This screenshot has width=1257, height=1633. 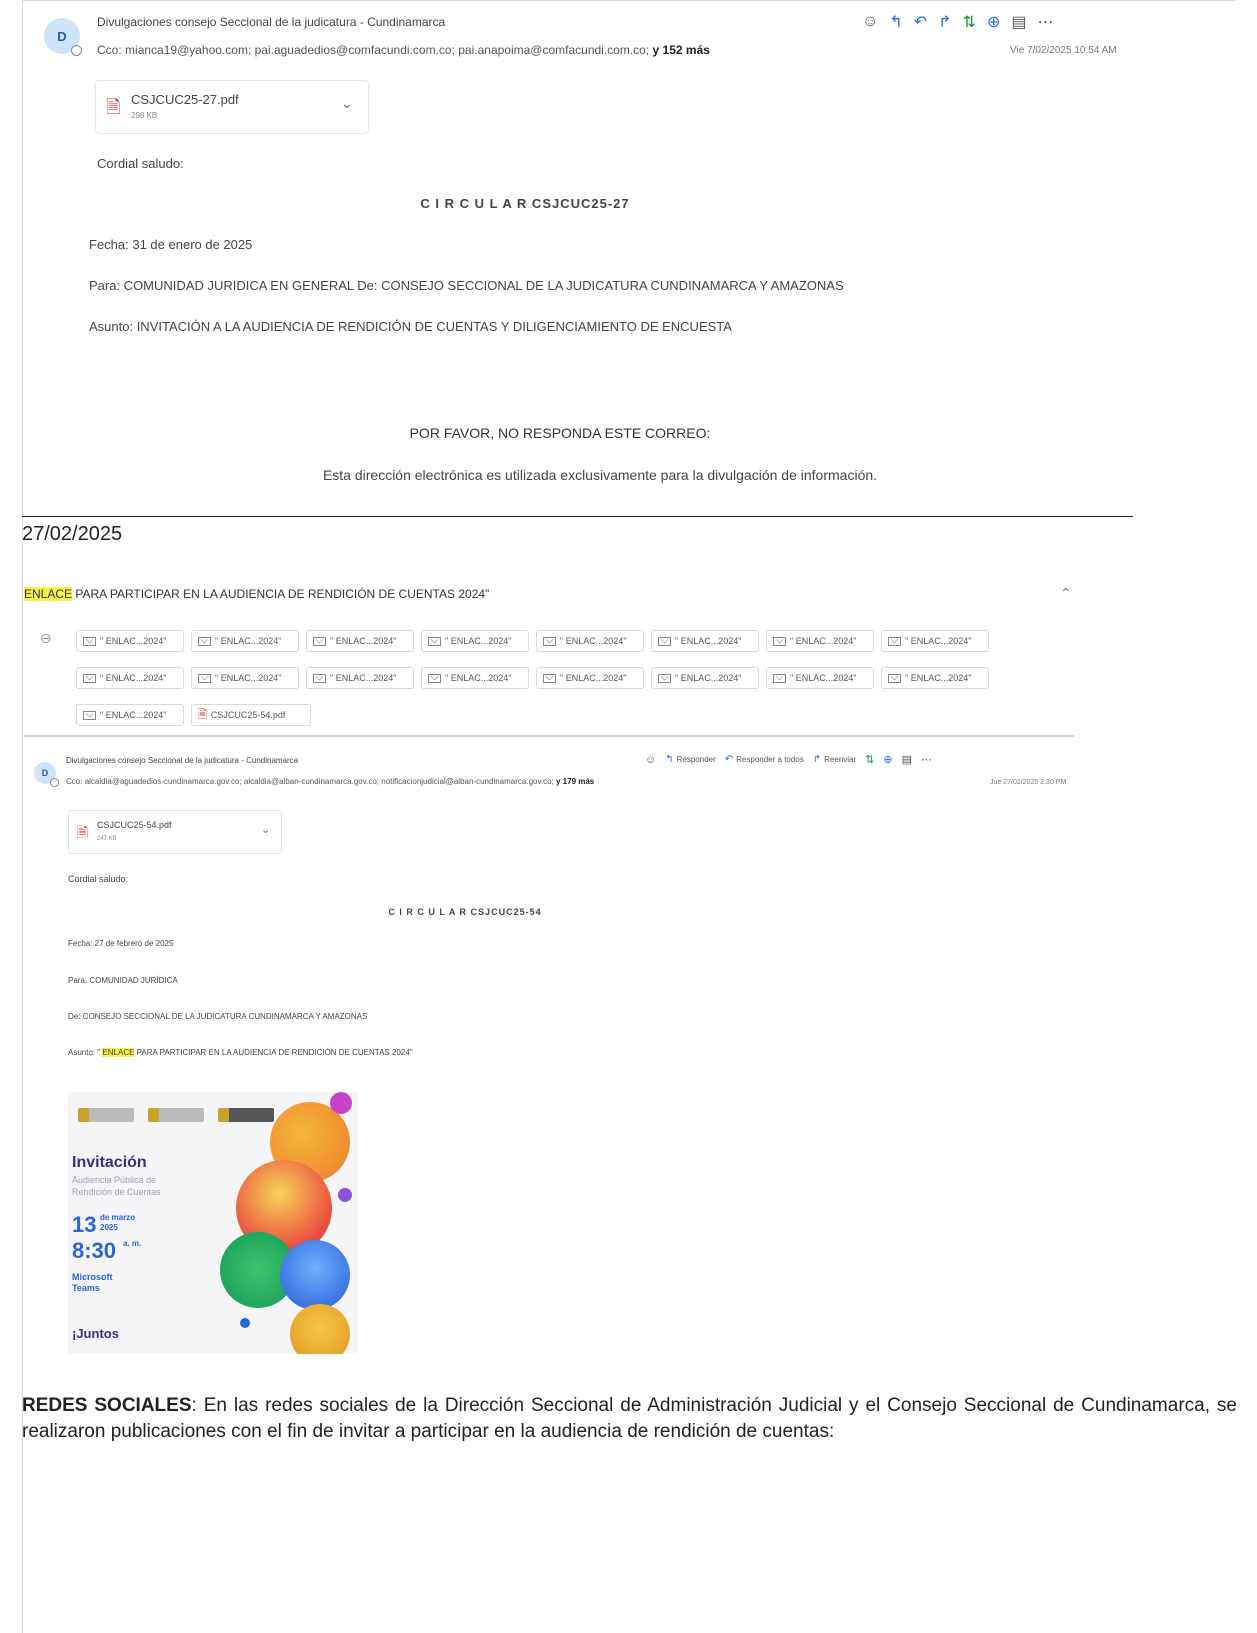 What do you see at coordinates (840, 759) in the screenshot?
I see `forward-label: Reenviar` at bounding box center [840, 759].